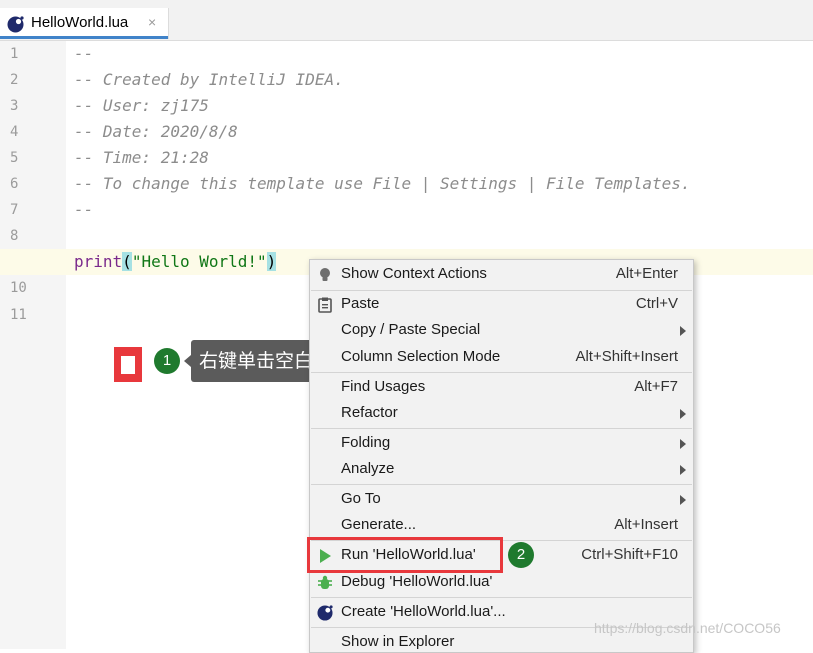 Image resolution: width=813 pixels, height=653 pixels. What do you see at coordinates (414, 273) in the screenshot?
I see `menu-item-label: Show Context Actions` at bounding box center [414, 273].